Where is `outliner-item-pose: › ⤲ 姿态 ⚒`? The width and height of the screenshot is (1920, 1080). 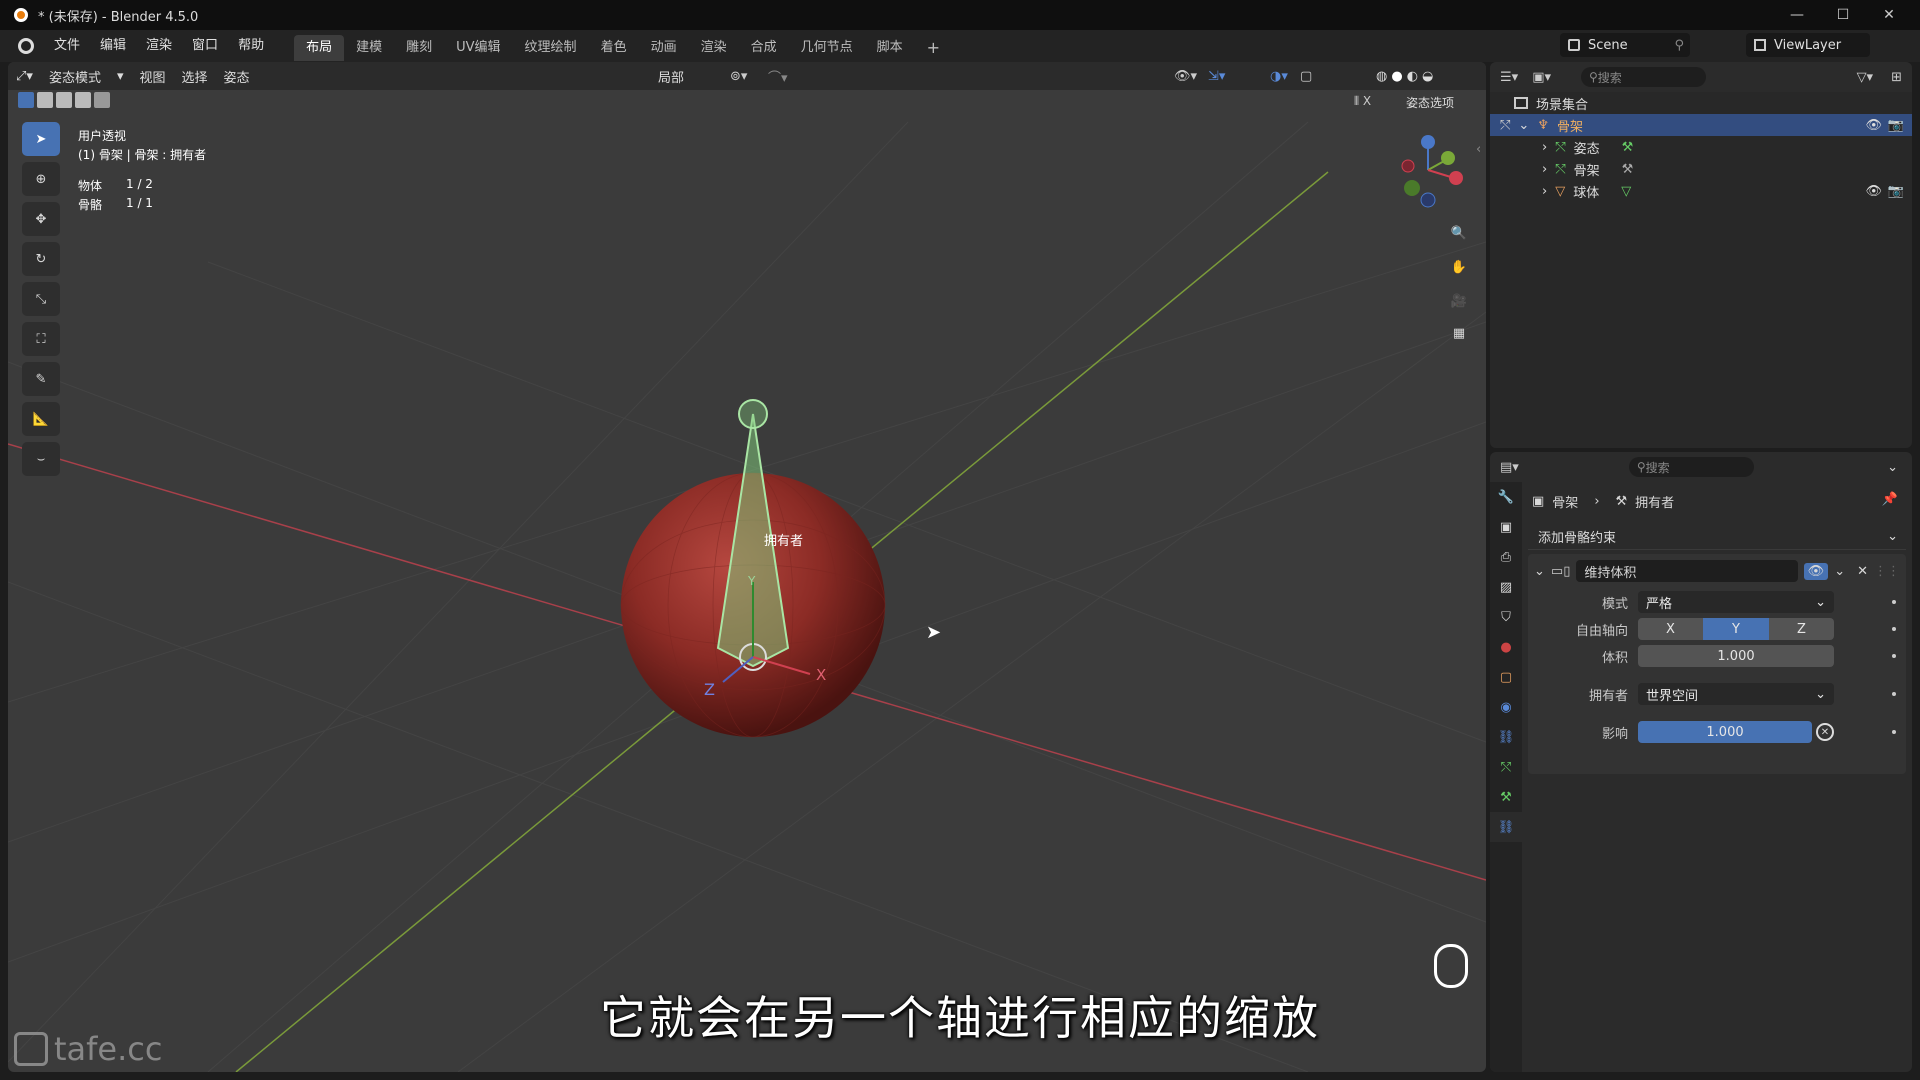 outliner-item-pose: › ⤲ 姿态 ⚒ is located at coordinates (1701, 147).